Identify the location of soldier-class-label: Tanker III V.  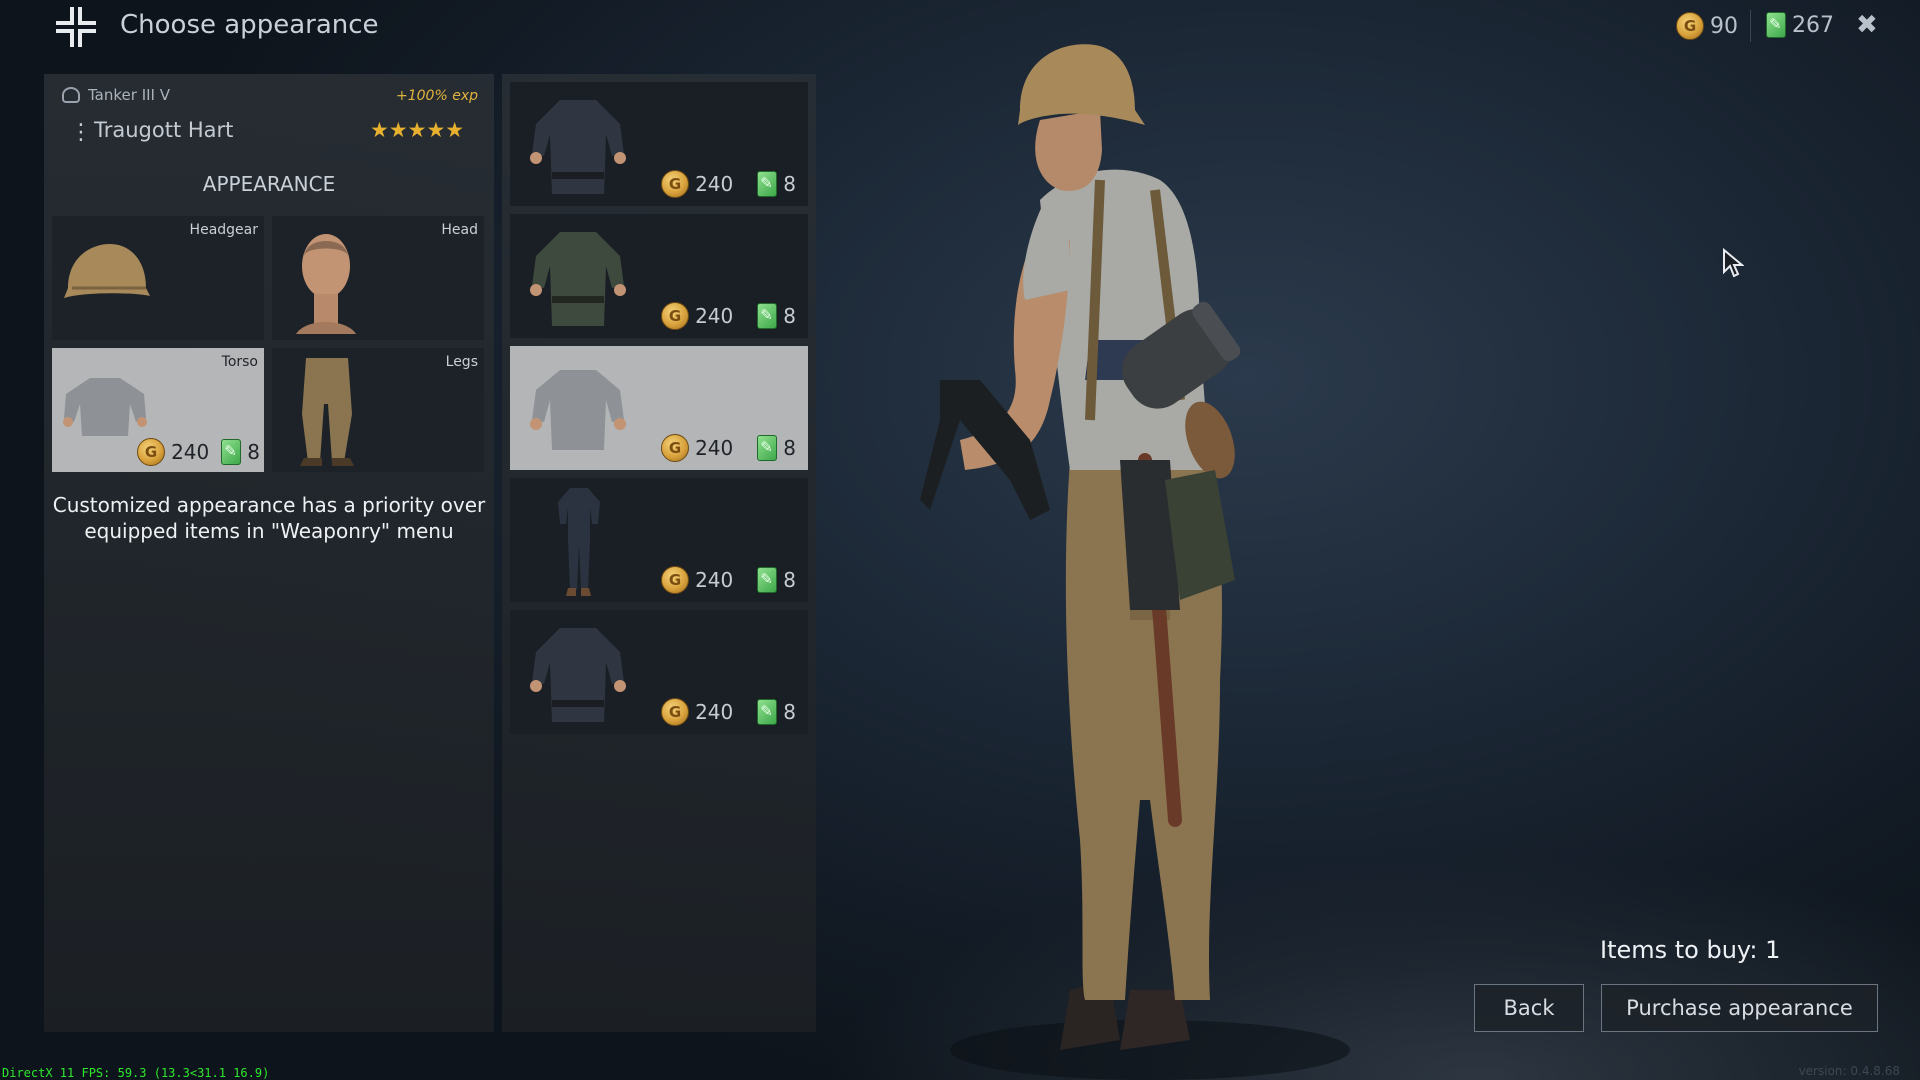
(129, 95).